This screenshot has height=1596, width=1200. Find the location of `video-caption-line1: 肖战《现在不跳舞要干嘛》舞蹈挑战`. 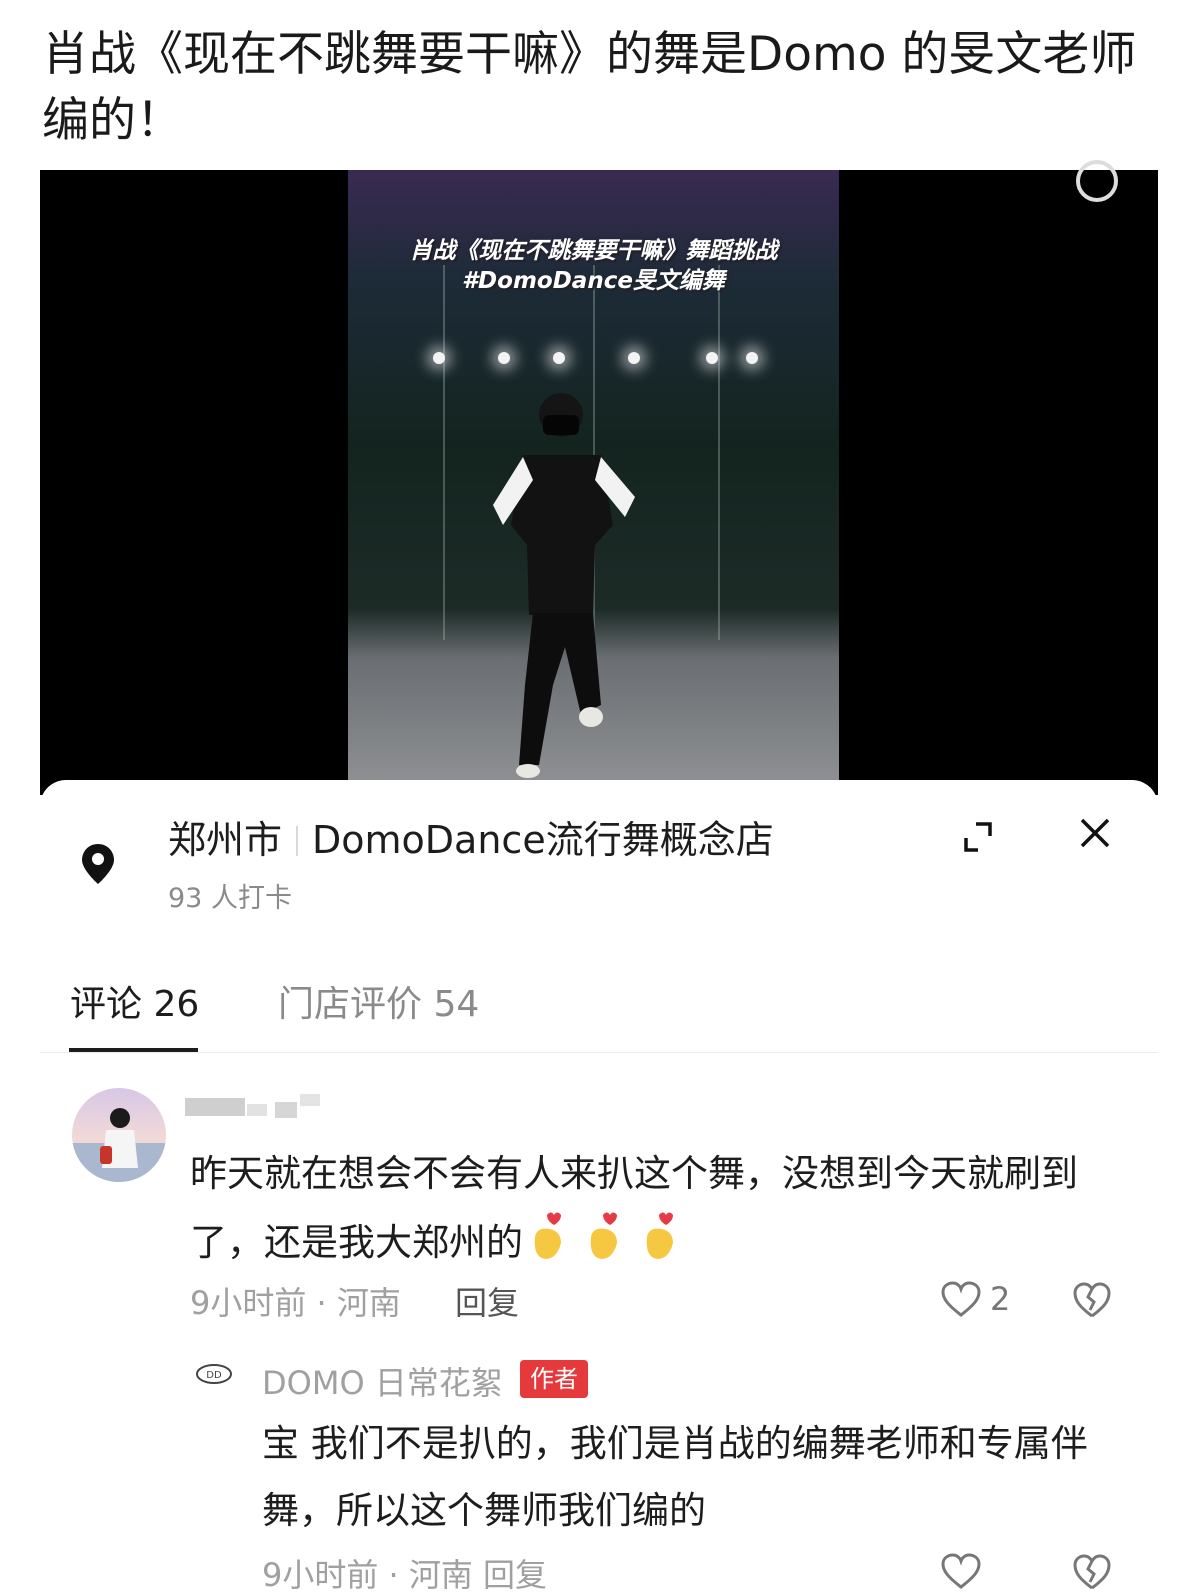

video-caption-line1: 肖战《现在不跳舞要干嘛》舞蹈挑战 is located at coordinates (593, 251).